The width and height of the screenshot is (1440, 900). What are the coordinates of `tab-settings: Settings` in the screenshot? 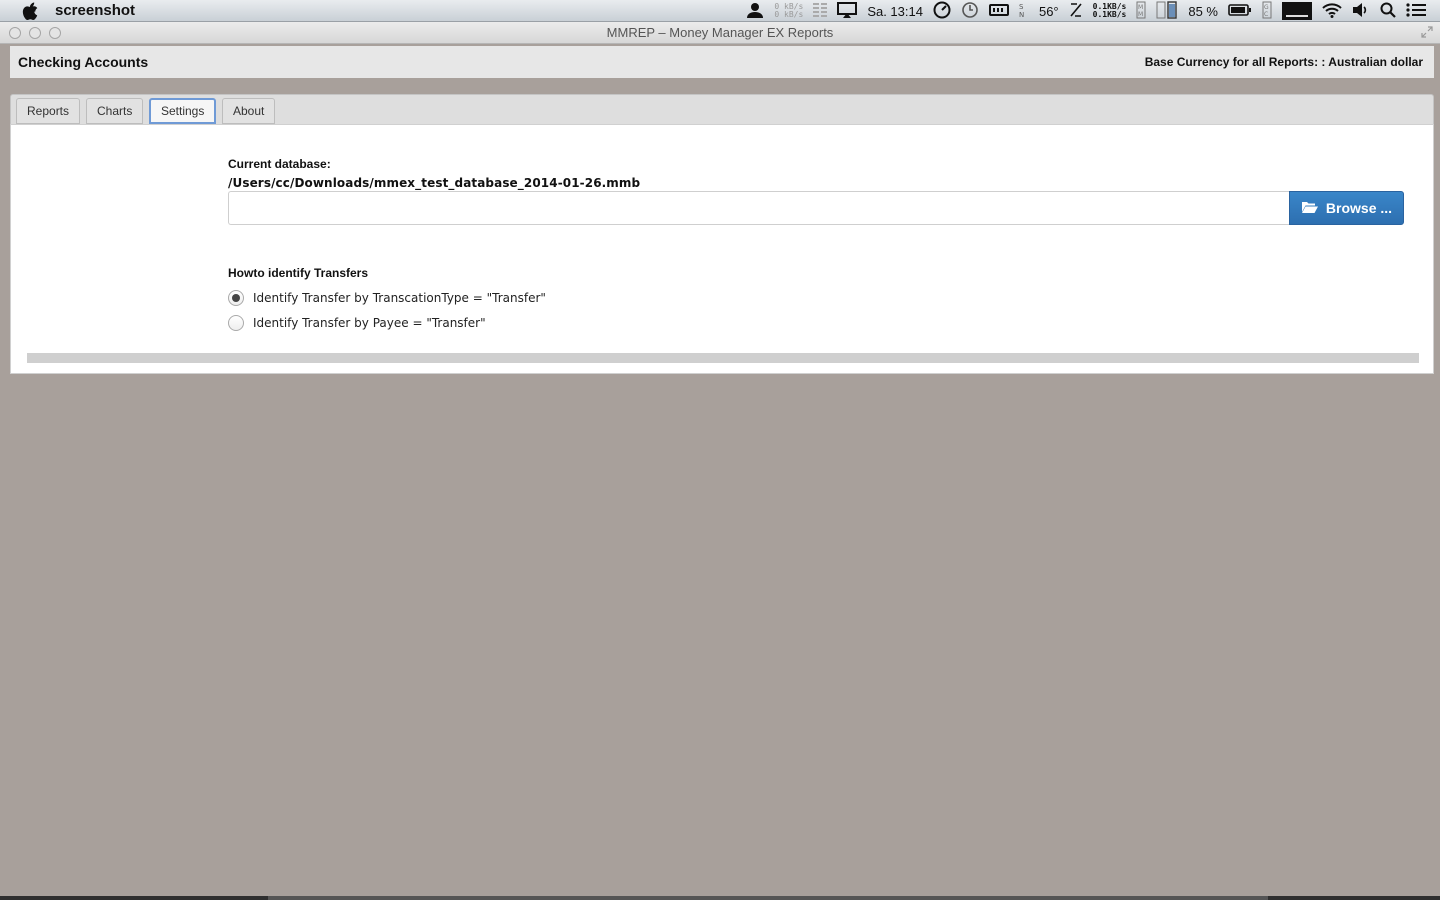 It's located at (183, 111).